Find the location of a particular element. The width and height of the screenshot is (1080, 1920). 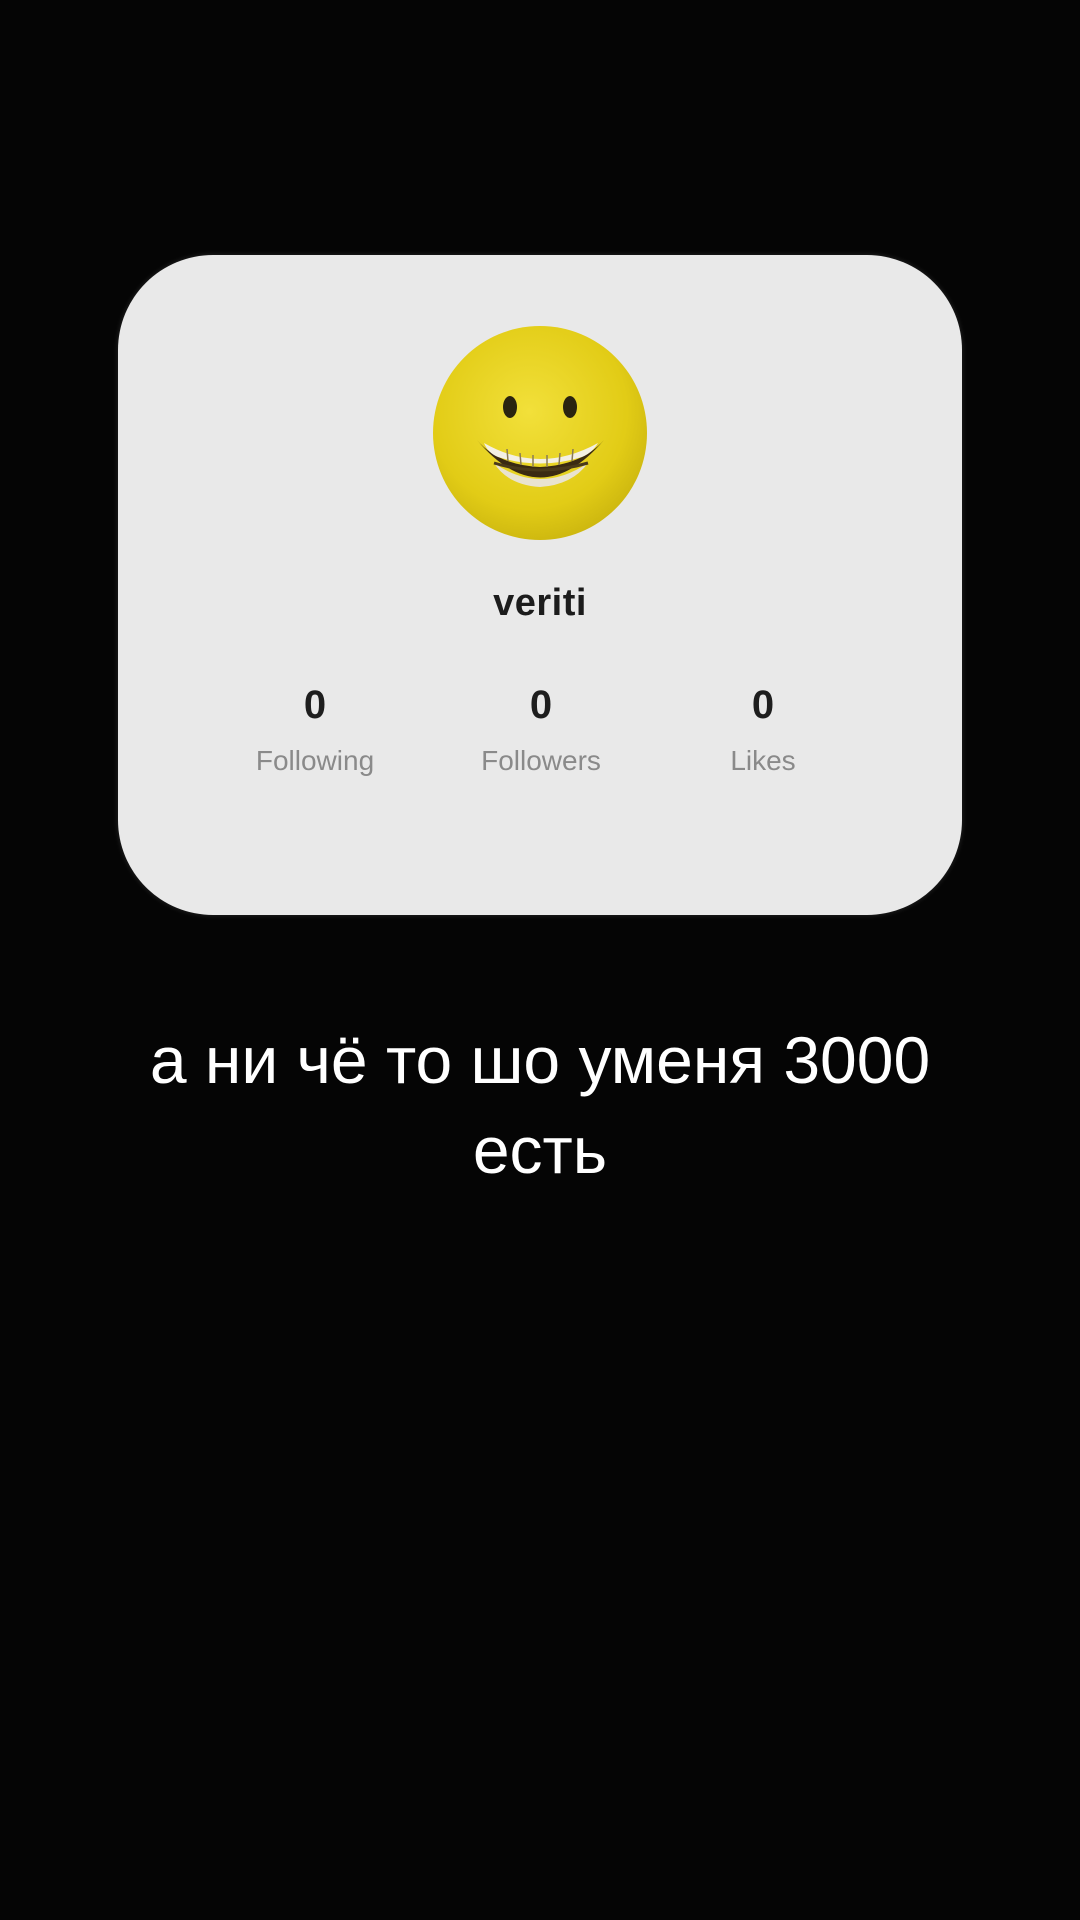

caption-line-1: а ни чё то шо уменя 3000 is located at coordinates (540, 1060).